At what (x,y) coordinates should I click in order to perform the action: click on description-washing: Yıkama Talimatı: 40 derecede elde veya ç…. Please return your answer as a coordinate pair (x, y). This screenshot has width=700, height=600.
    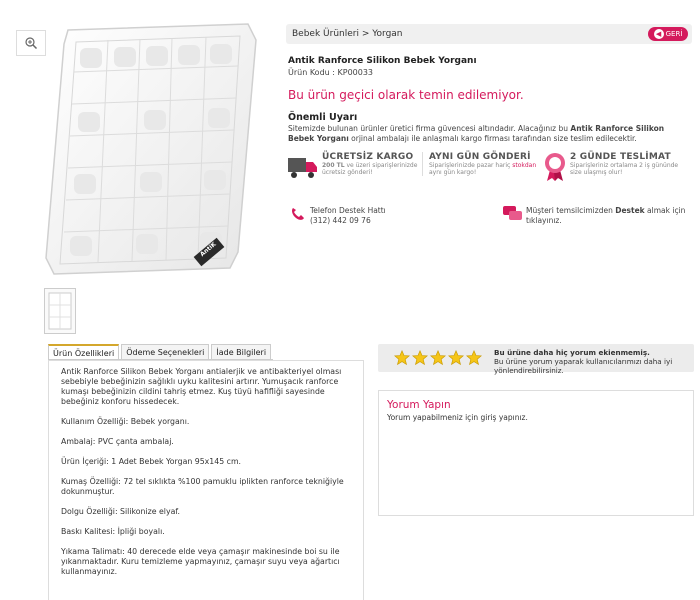
    Looking at the image, I should click on (200, 561).